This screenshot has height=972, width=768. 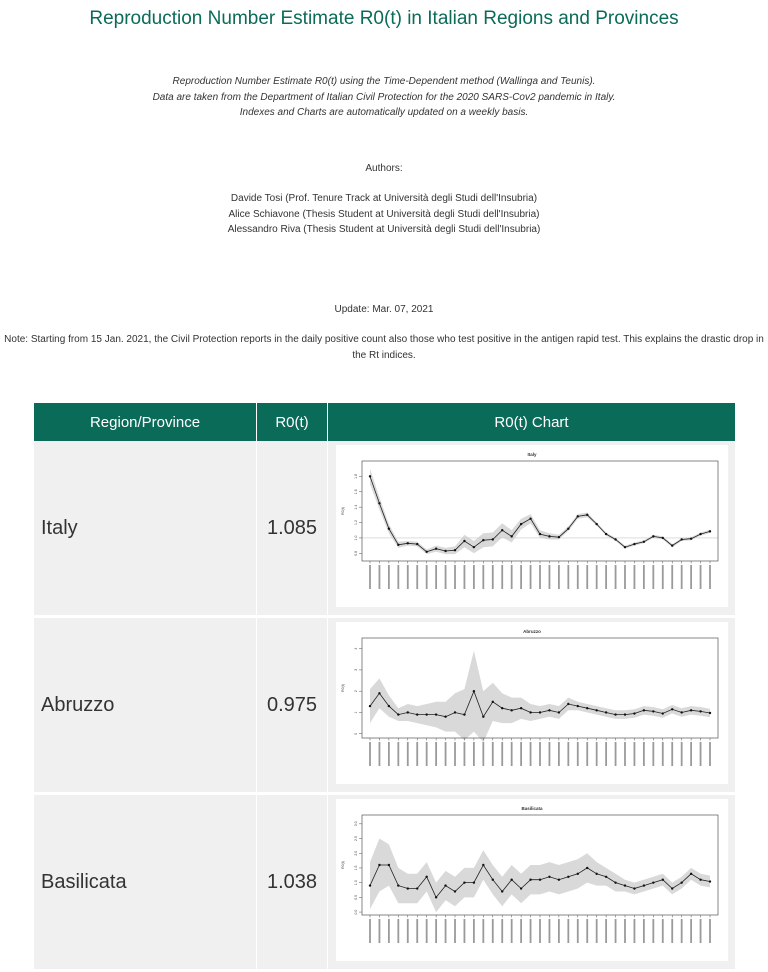 What do you see at coordinates (539, 511) in the screenshot?
I see `confidence-band` at bounding box center [539, 511].